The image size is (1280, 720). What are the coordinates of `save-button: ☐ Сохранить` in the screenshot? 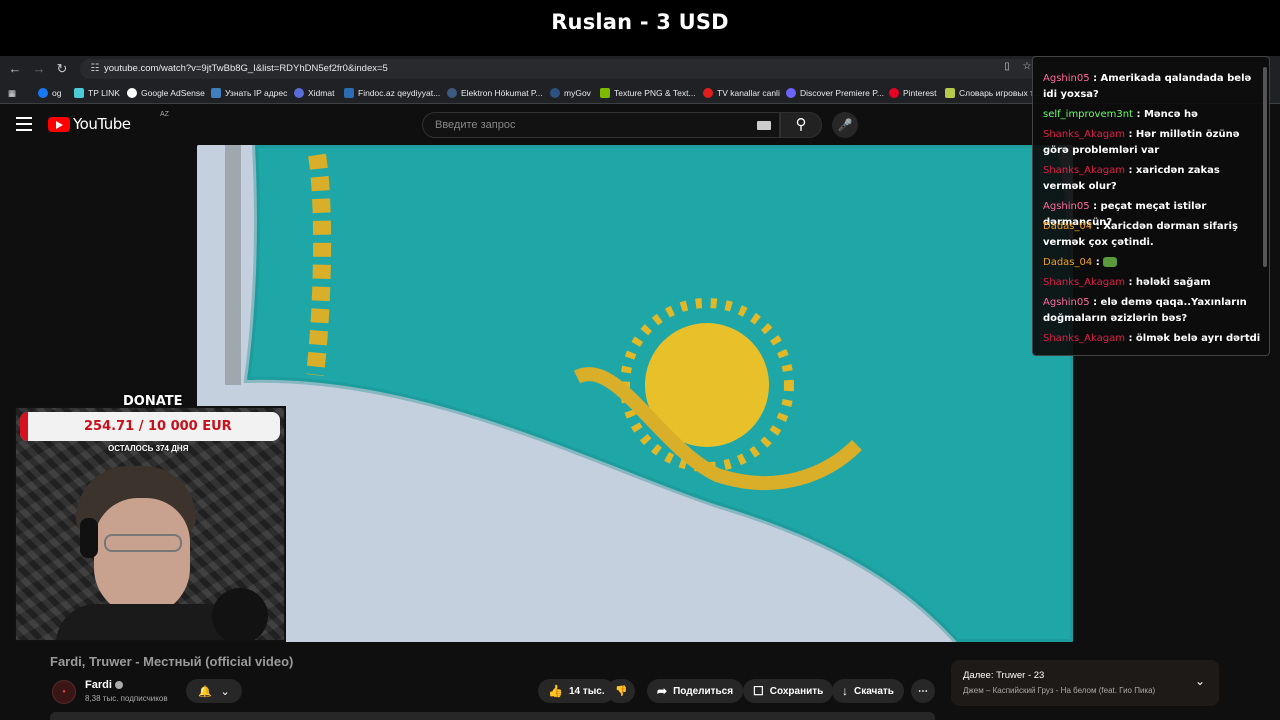 It's located at (788, 691).